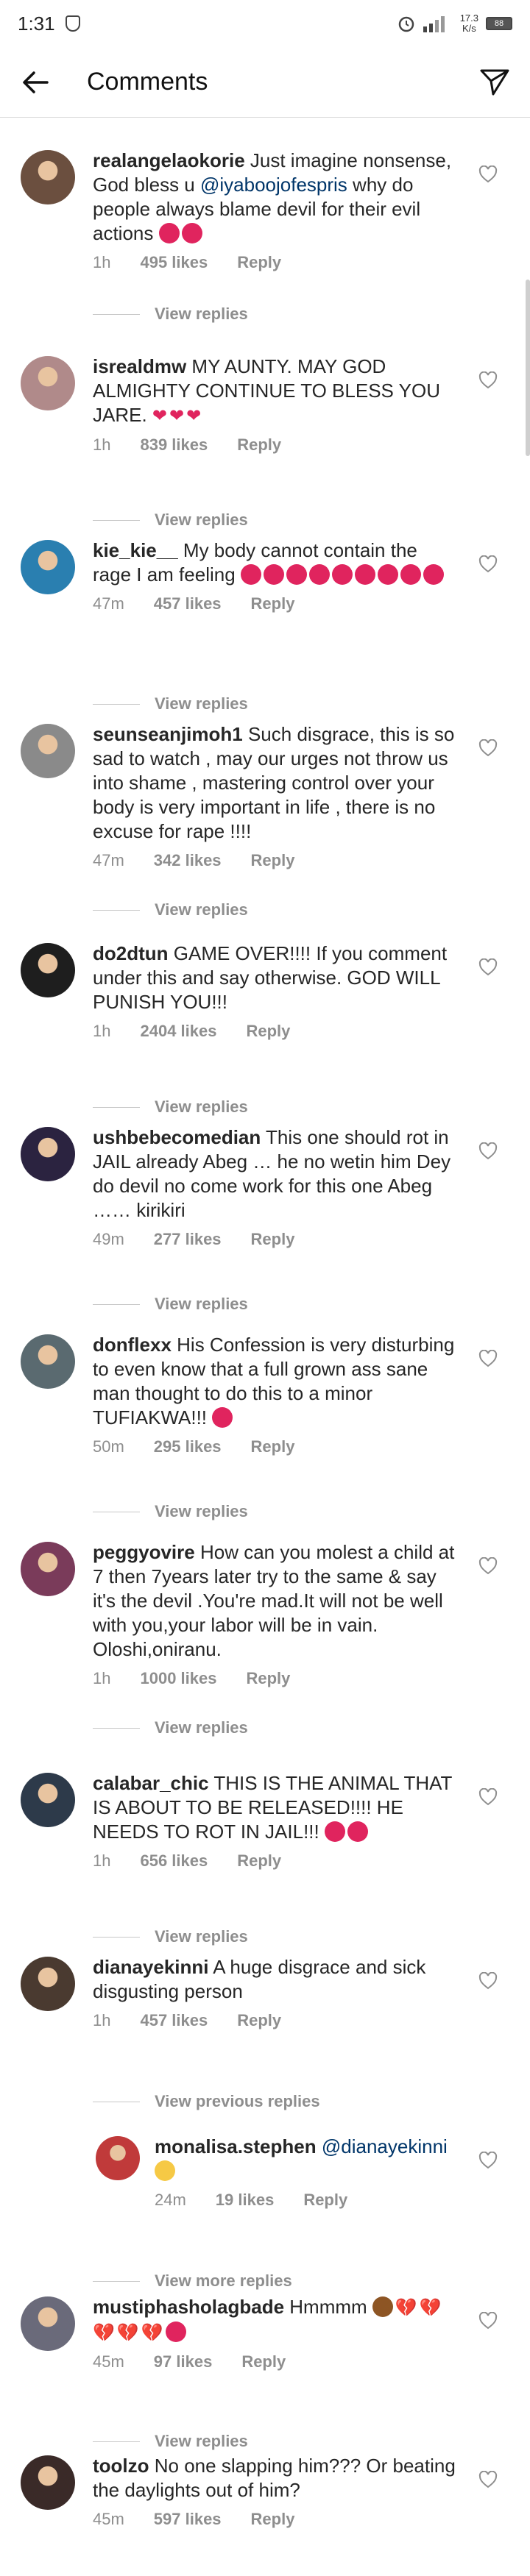 The image size is (530, 2576). Describe the element at coordinates (144, 1552) in the screenshot. I see `comment-username: peggyovire` at that location.